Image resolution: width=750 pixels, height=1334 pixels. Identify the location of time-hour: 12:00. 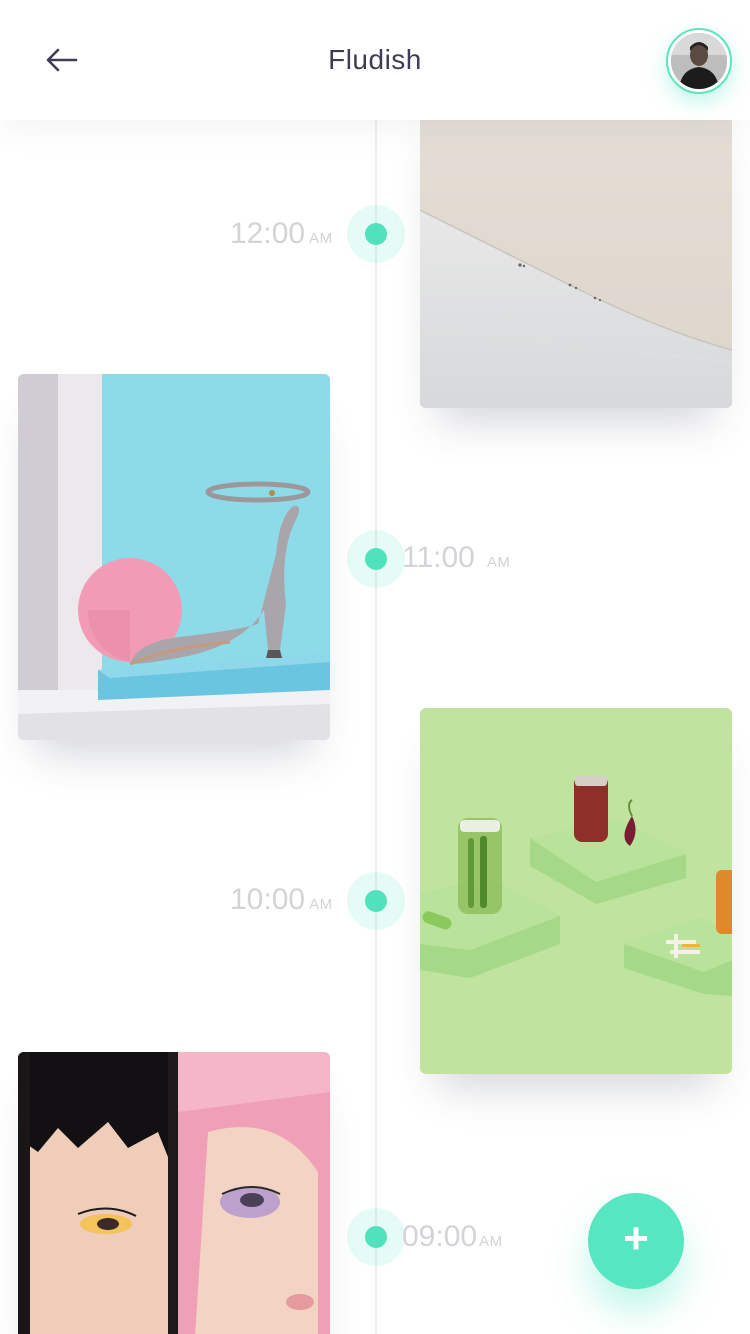
(268, 233).